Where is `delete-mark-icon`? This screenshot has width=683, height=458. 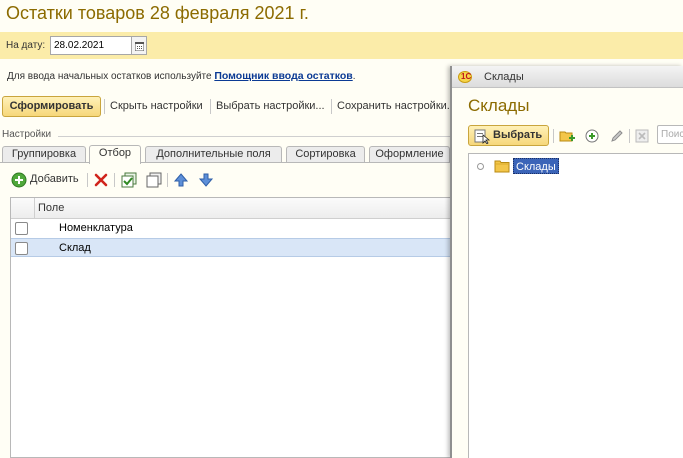
delete-mark-icon is located at coordinates (642, 136).